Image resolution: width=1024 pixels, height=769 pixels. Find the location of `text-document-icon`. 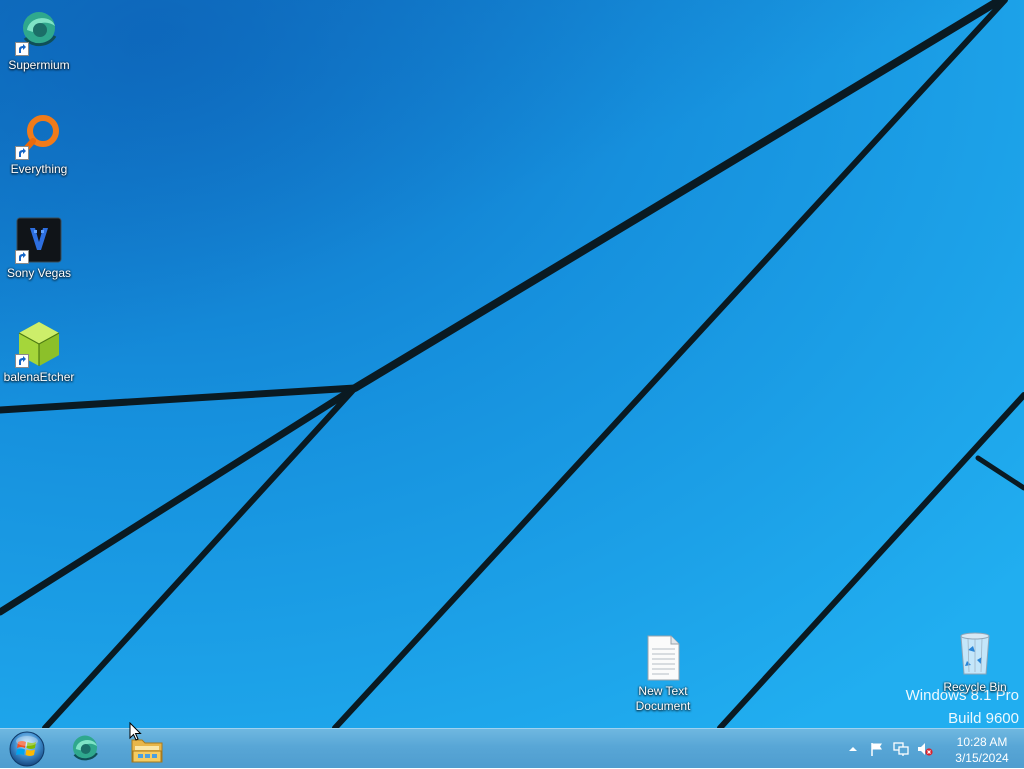

text-document-icon is located at coordinates (663, 658).